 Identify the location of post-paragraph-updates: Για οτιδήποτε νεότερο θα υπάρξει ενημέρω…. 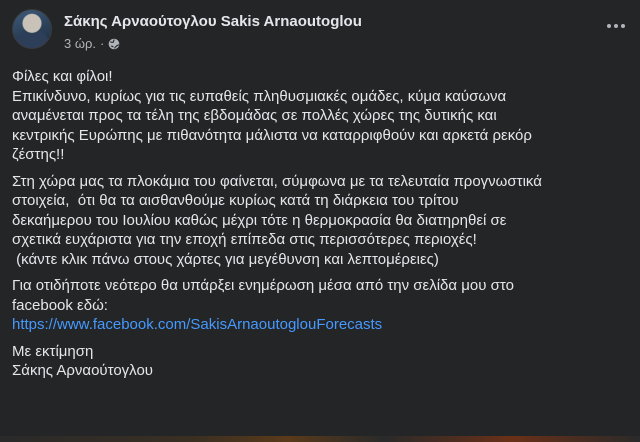
(320, 305).